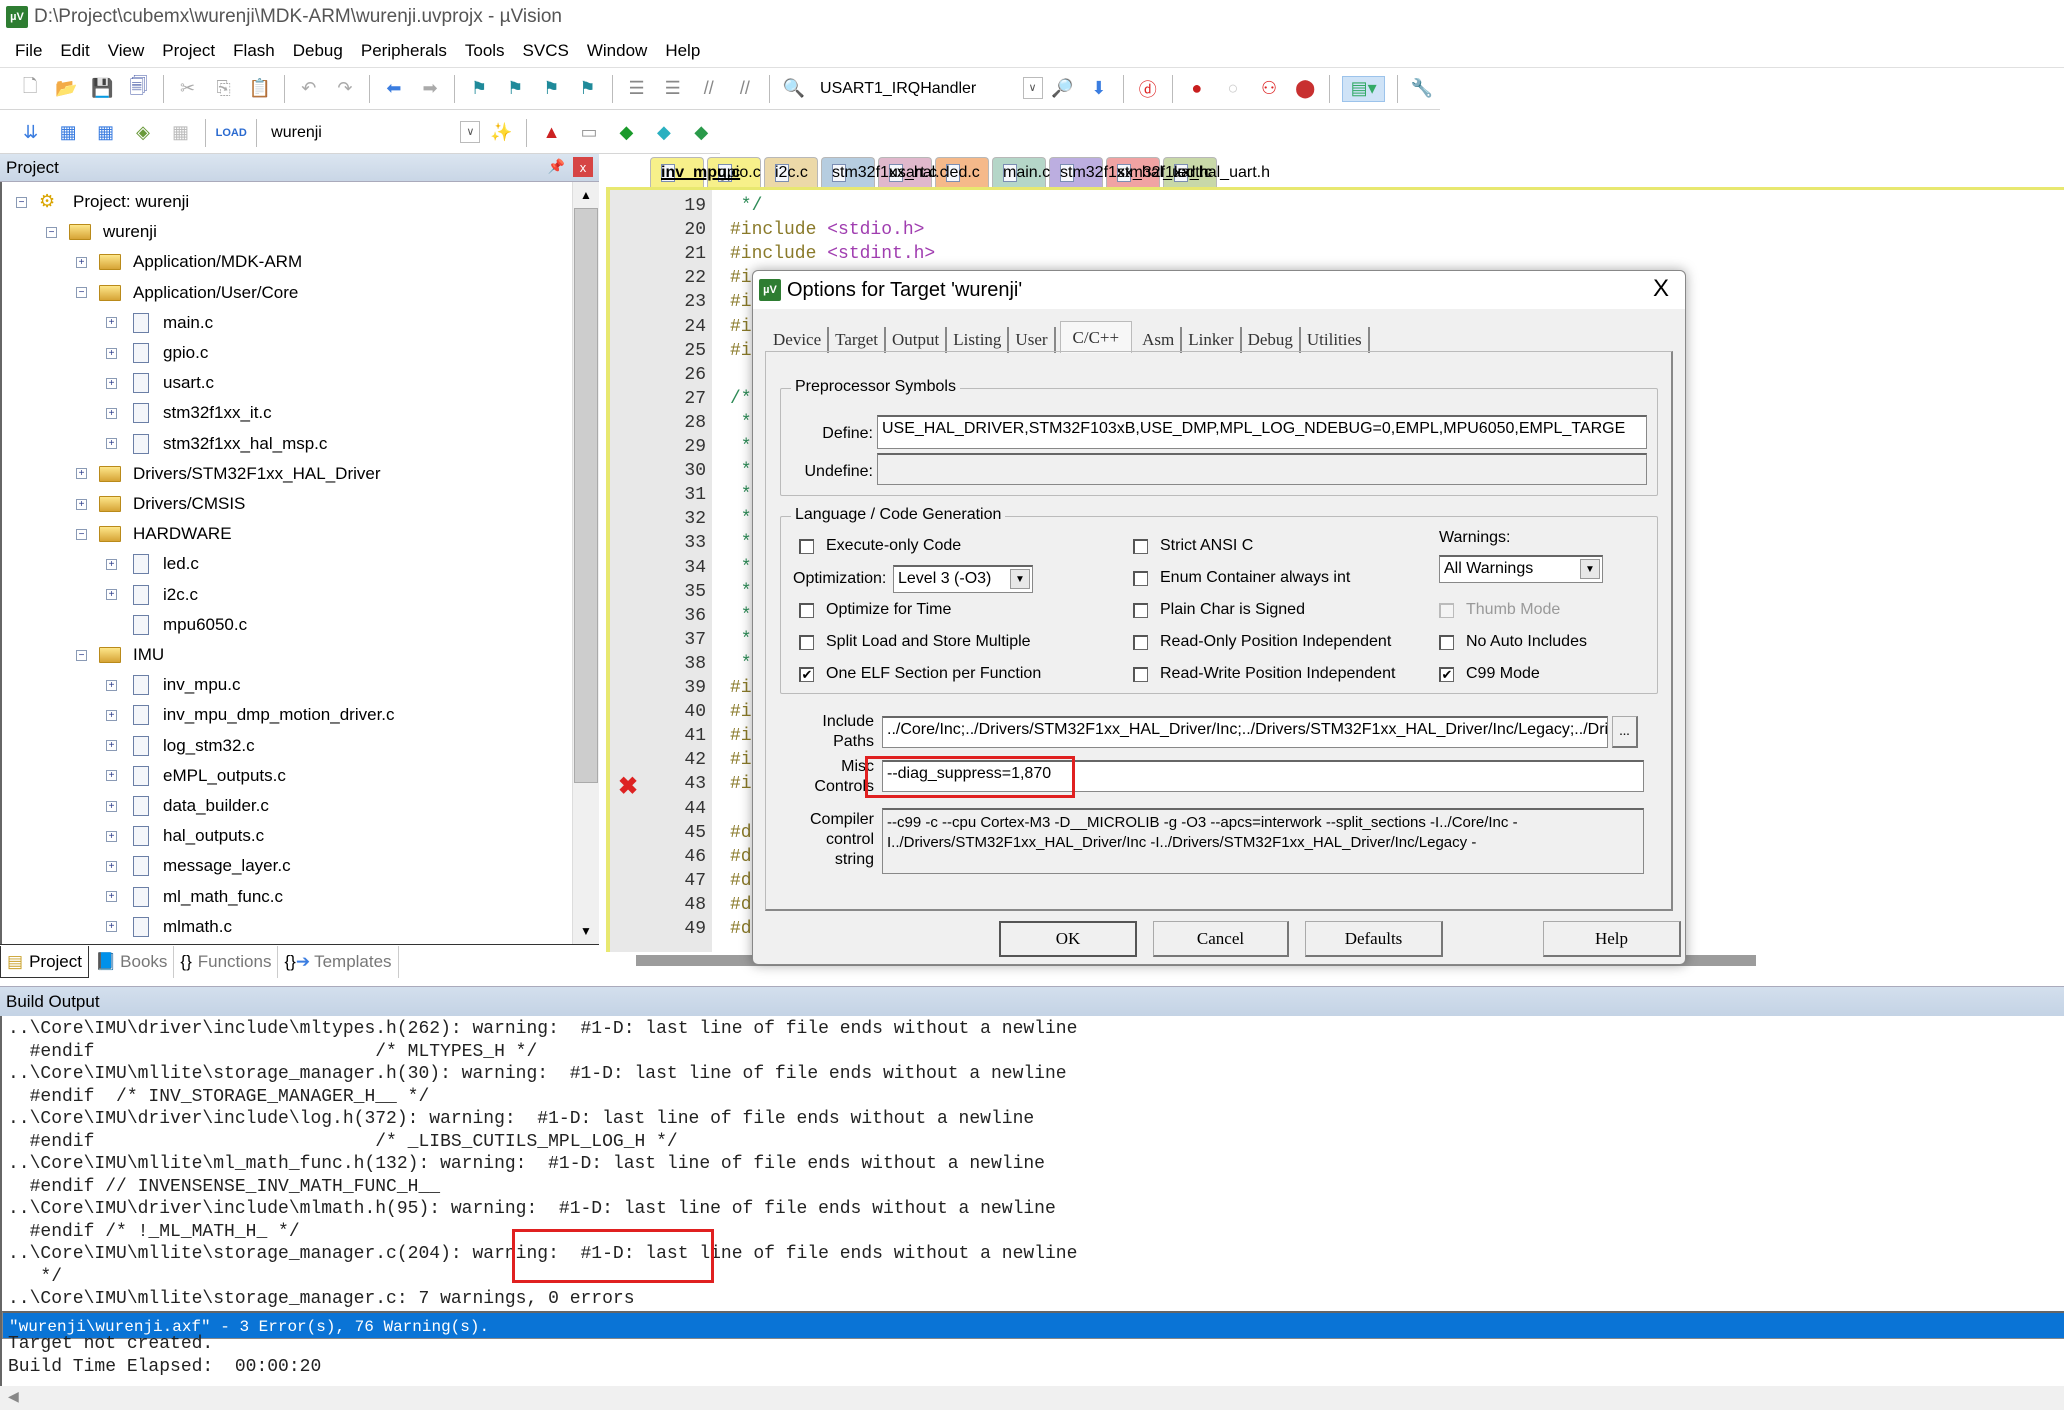 The image size is (2064, 1410). I want to click on save-all-icon: 🗐, so click(138, 89).